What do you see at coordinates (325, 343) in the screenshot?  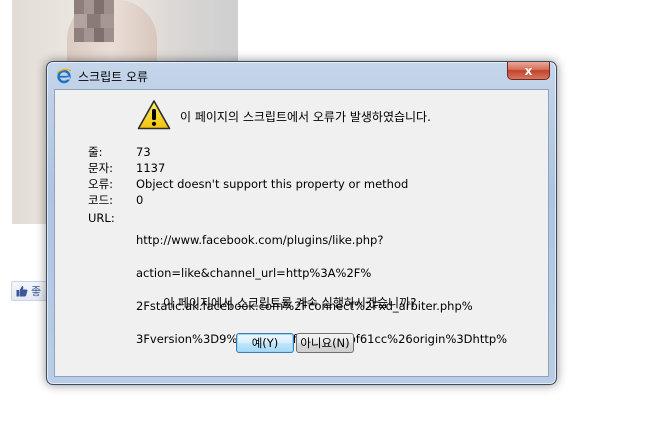 I see `no-button: 아니요(N)` at bounding box center [325, 343].